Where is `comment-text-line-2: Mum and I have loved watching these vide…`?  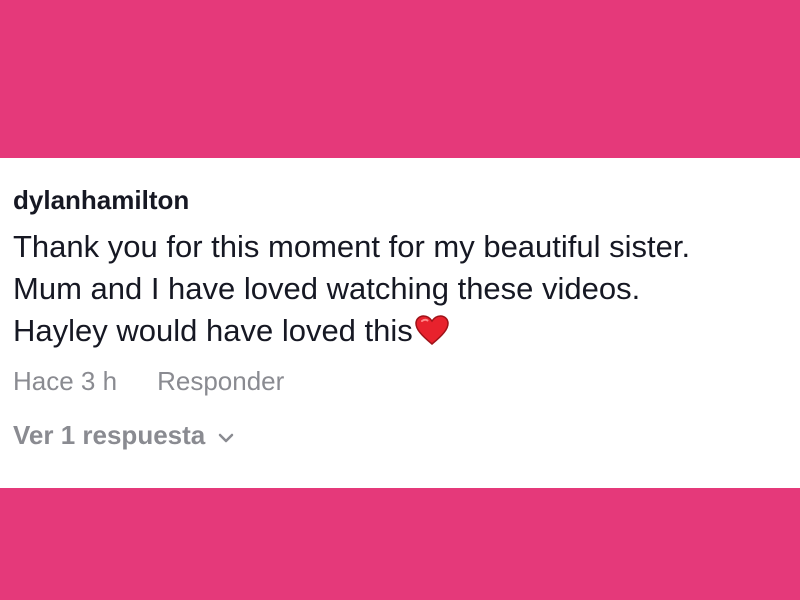 comment-text-line-2: Mum and I have loved watching these vide… is located at coordinates (327, 288).